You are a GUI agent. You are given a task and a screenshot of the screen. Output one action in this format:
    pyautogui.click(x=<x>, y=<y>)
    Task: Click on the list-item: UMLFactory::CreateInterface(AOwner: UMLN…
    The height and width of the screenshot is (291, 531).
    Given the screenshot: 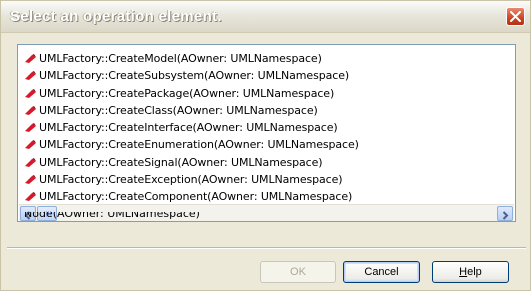 What is the action you would take?
    pyautogui.click(x=266, y=127)
    